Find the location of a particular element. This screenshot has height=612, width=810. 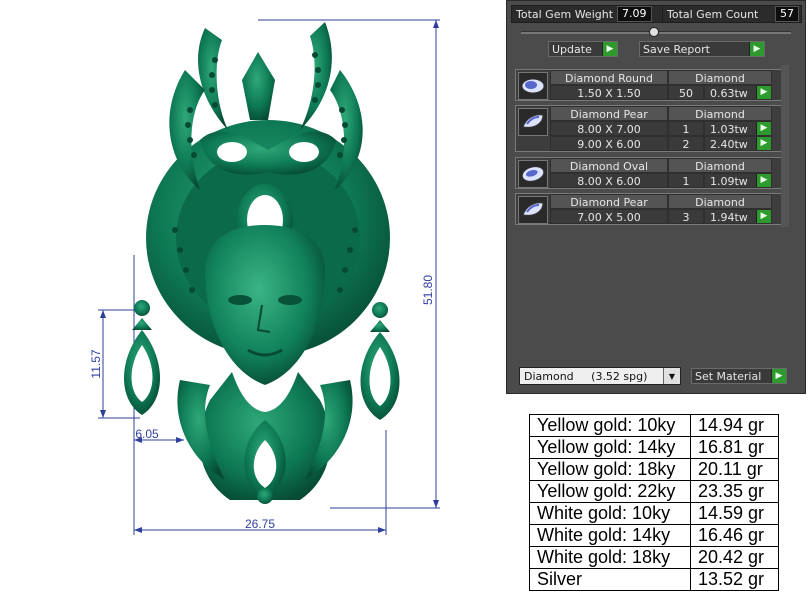

gem-weight-cell: 1.03tw ▶ is located at coordinates (738, 128).